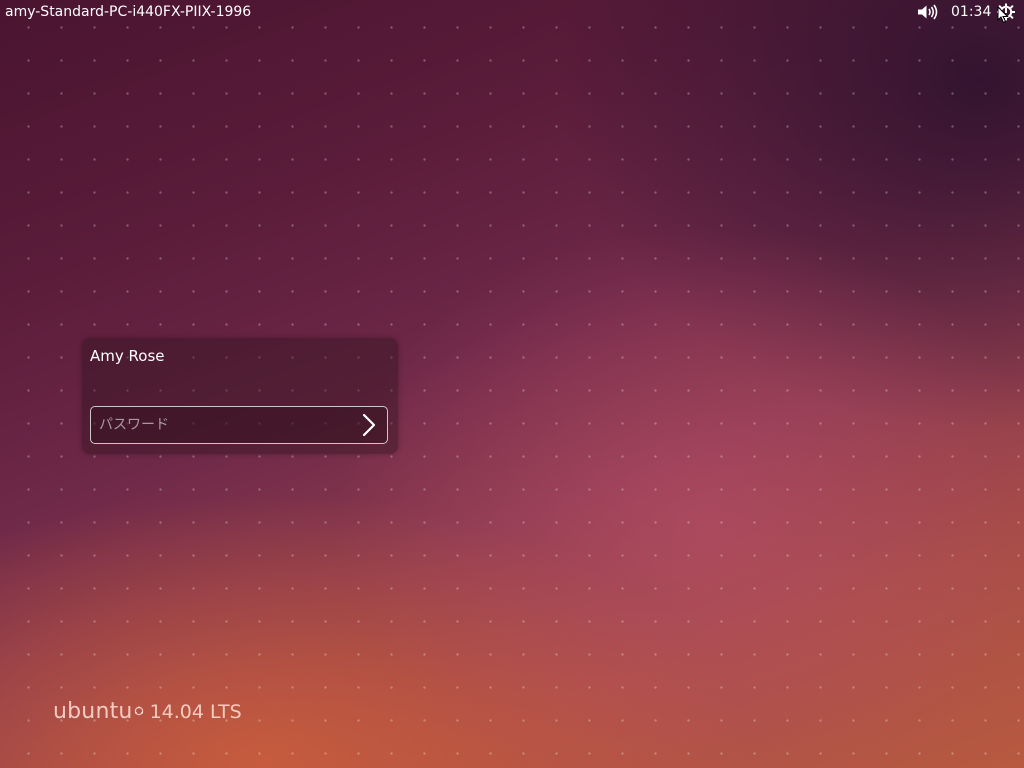 Image resolution: width=1024 pixels, height=768 pixels. I want to click on volume-icon, so click(928, 12).